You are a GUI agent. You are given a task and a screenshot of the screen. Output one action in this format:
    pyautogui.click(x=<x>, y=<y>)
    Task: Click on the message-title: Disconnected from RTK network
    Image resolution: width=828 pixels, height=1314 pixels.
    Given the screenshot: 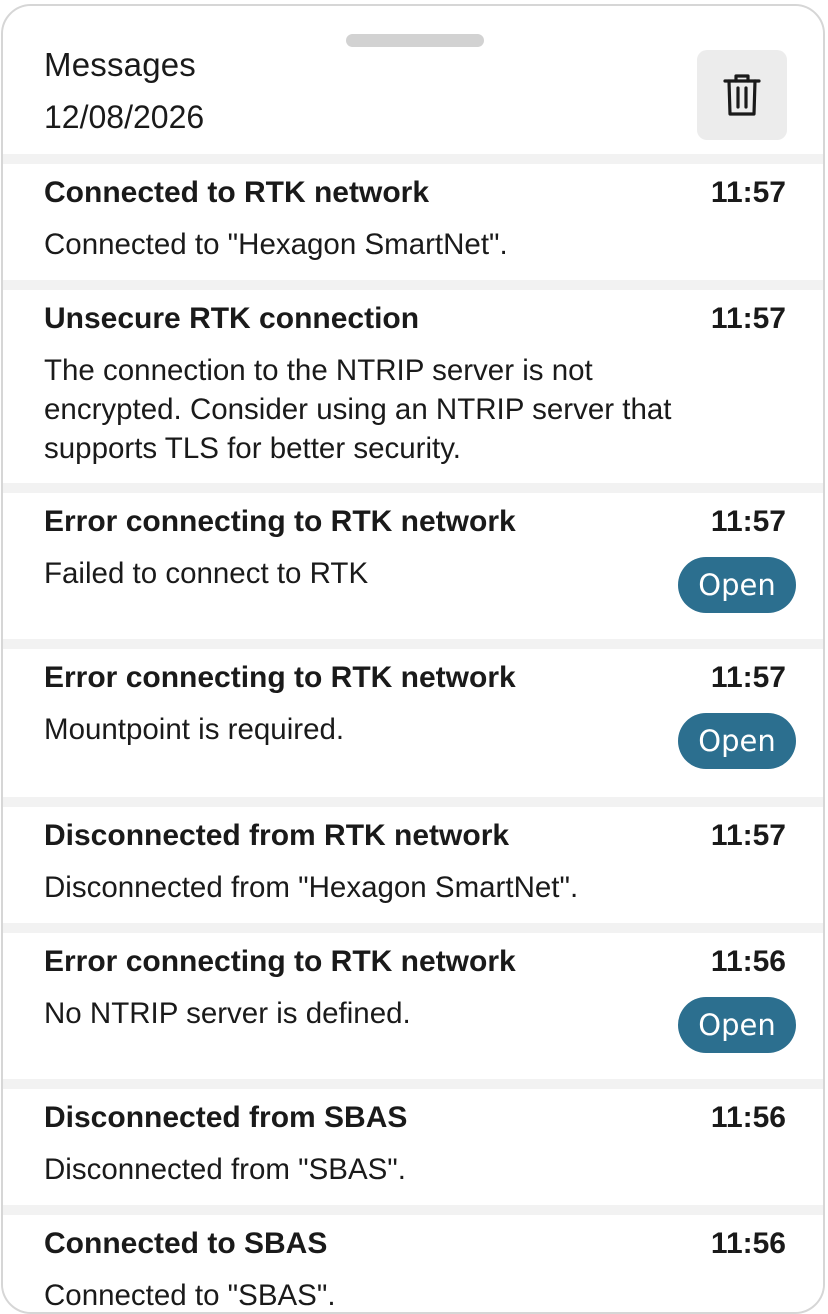 What is the action you would take?
    pyautogui.click(x=277, y=835)
    